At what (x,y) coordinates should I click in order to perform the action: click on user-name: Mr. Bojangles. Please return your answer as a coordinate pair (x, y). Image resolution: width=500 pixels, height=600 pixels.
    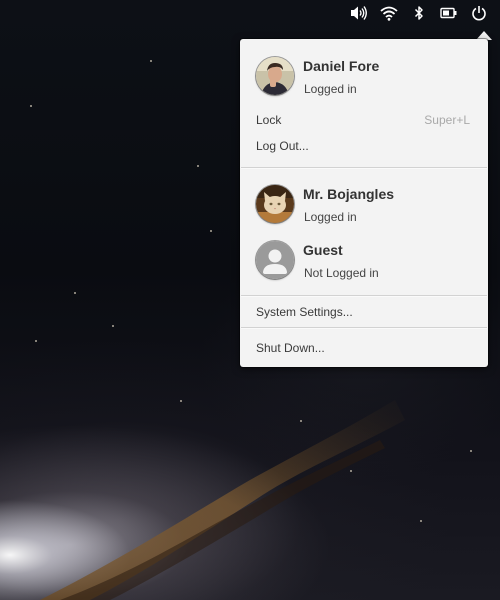
    Looking at the image, I should click on (349, 194).